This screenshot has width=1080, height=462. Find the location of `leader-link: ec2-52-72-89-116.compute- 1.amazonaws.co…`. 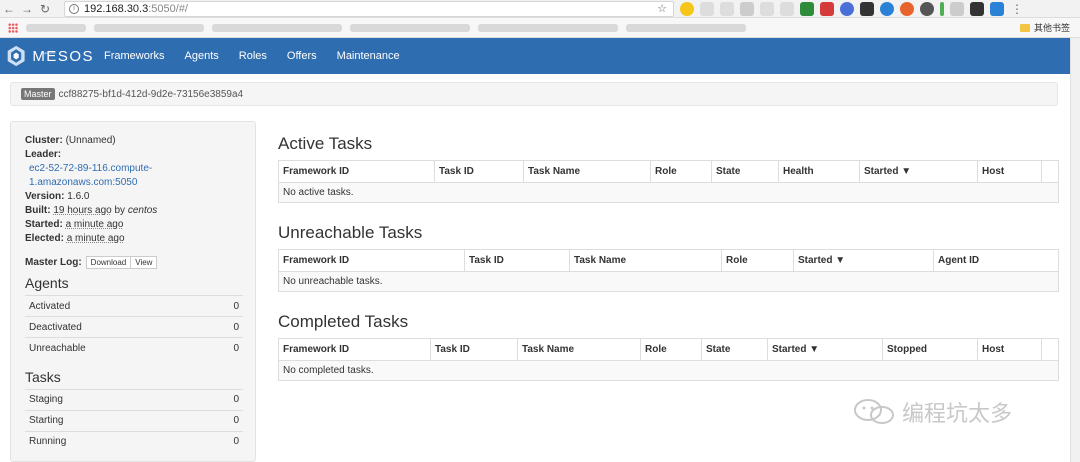

leader-link: ec2-52-72-89-116.compute- 1.amazonaws.co… is located at coordinates (133, 176).